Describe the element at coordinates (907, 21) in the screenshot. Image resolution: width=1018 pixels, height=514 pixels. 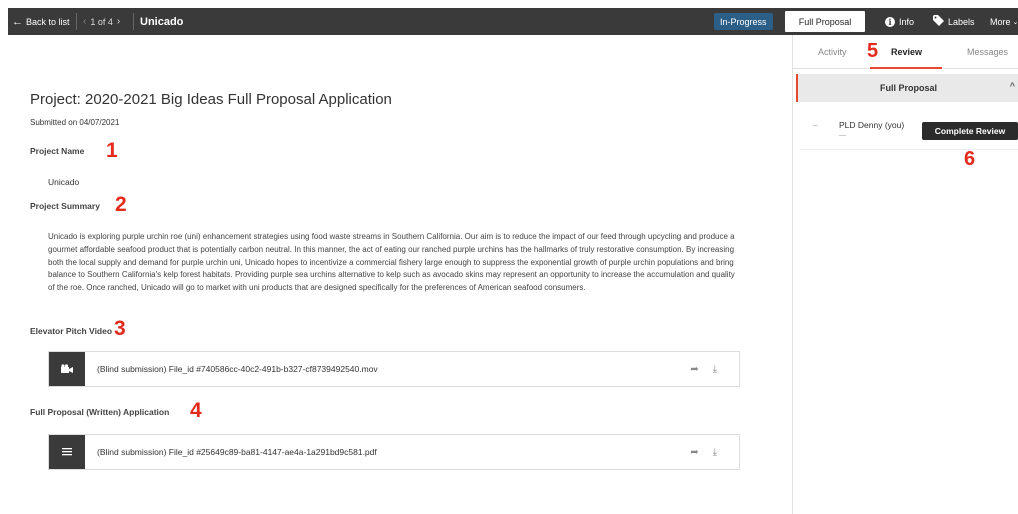
I see `info-label: Info` at that location.